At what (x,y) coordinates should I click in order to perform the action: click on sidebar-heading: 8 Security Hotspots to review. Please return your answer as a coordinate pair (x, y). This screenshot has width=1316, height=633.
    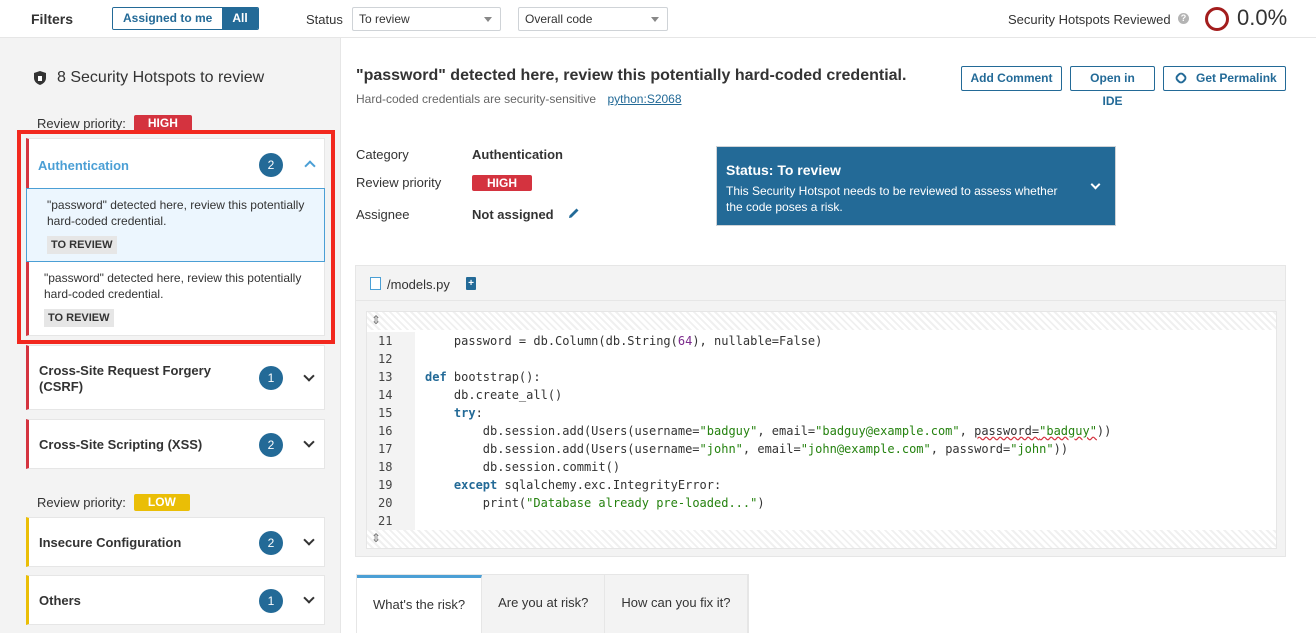
    Looking at the image, I should click on (148, 78).